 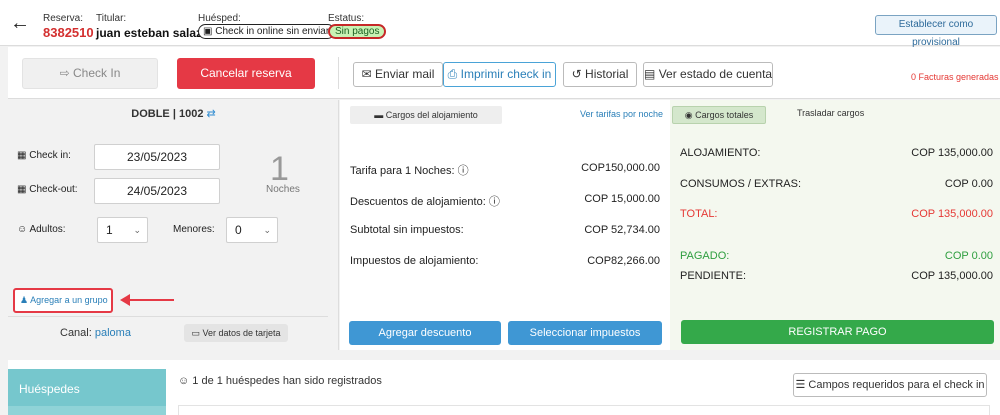 What do you see at coordinates (720, 153) in the screenshot?
I see `lodging-total-label: ALOJAMIENTO:` at bounding box center [720, 153].